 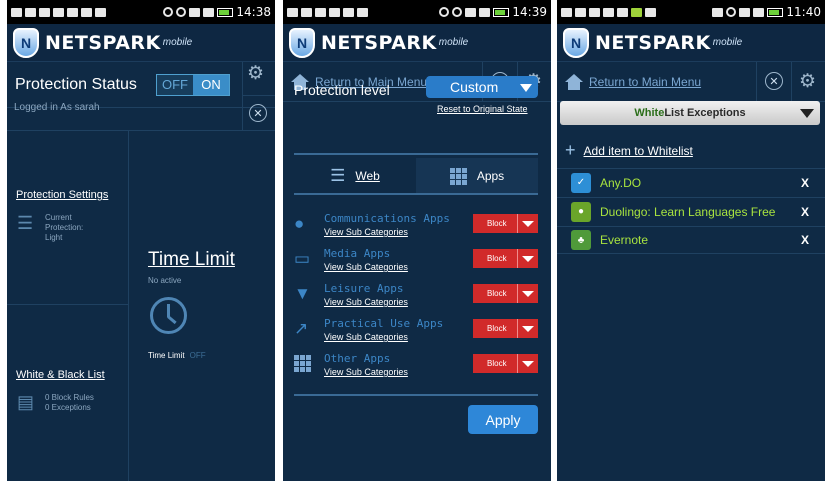 What do you see at coordinates (705, 113) in the screenshot?
I see `list-type-label: List Exceptions` at bounding box center [705, 113].